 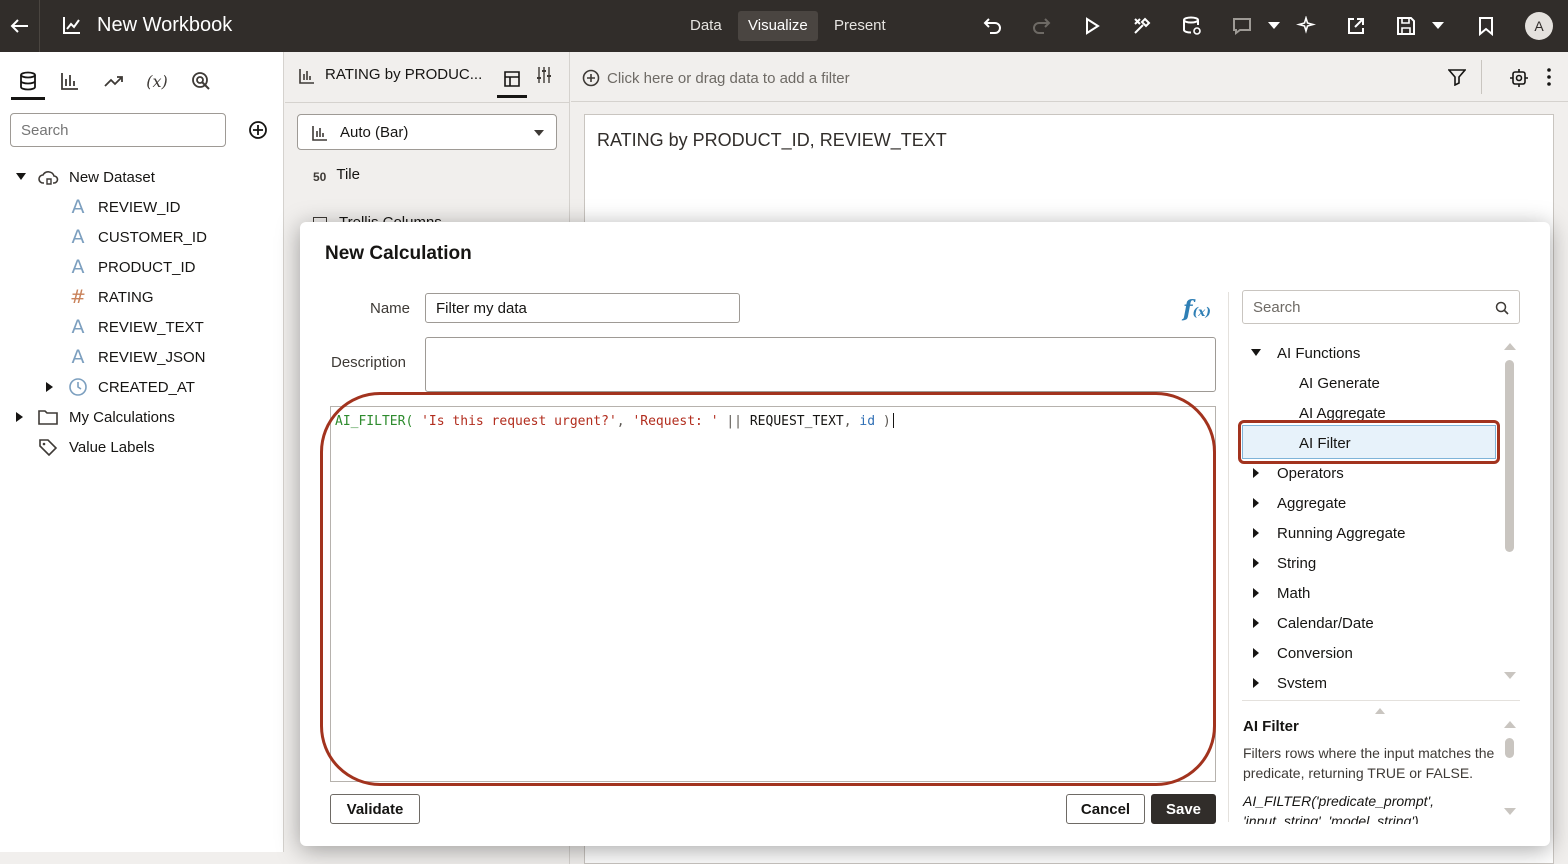 What do you see at coordinates (820, 364) in the screenshot?
I see `description-input` at bounding box center [820, 364].